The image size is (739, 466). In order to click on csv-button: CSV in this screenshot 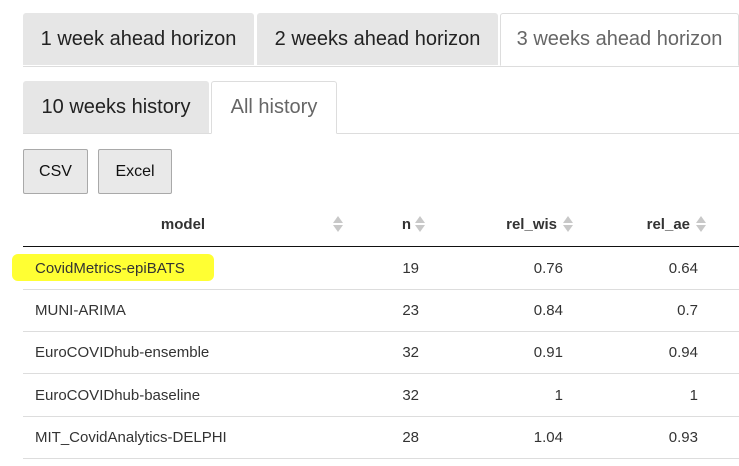, I will do `click(55, 171)`.